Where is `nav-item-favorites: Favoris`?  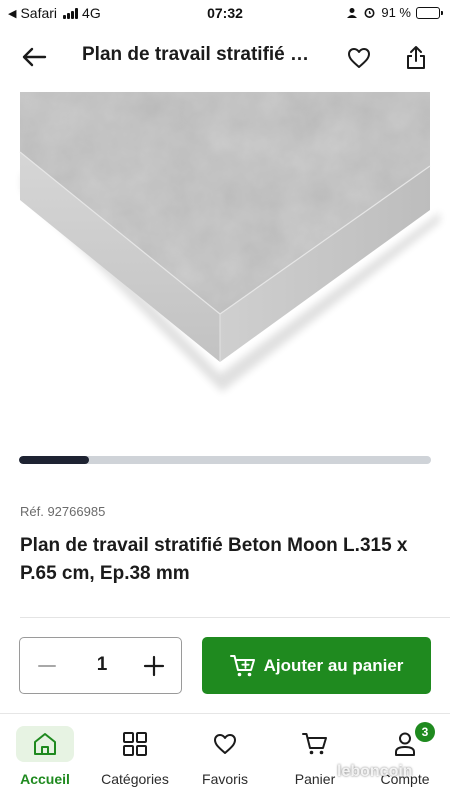
nav-item-favorites: Favoris is located at coordinates (225, 756).